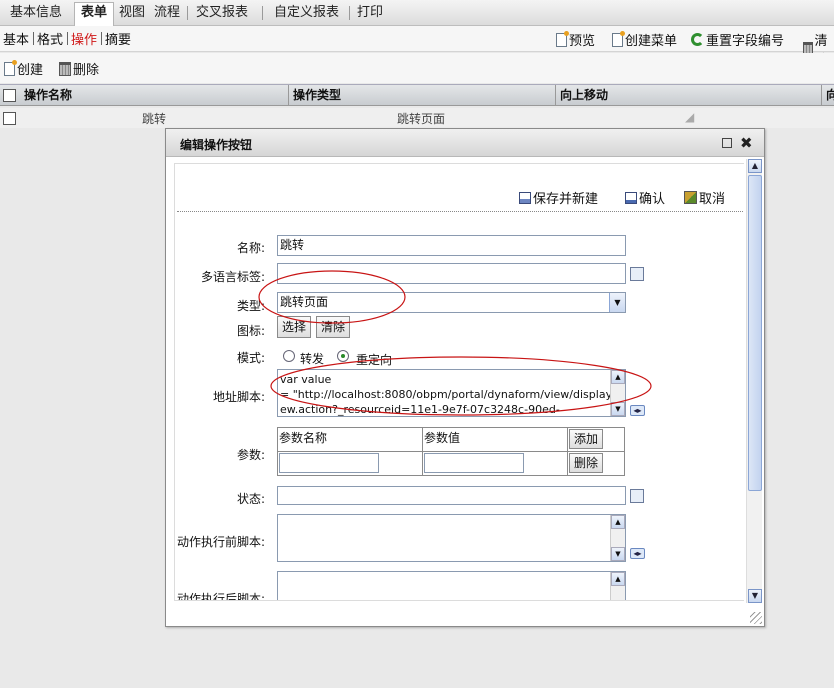 Image resolution: width=834 pixels, height=688 pixels. Describe the element at coordinates (582, 41) in the screenshot. I see `preview-label: 预览` at that location.